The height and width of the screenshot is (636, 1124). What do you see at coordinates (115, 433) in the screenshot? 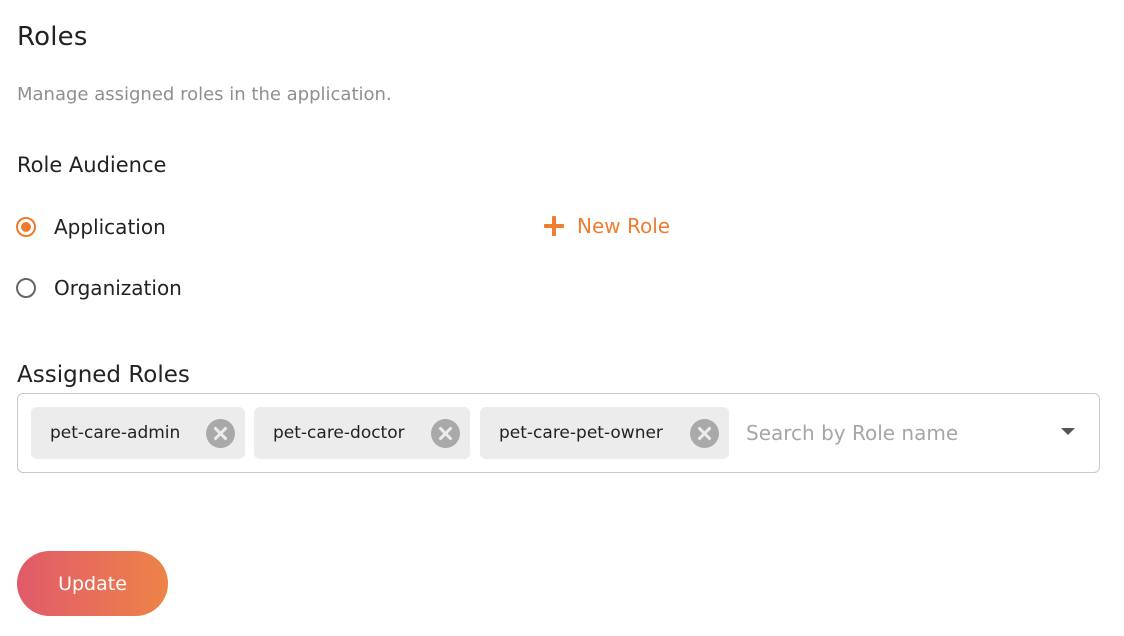
I see `role-chip-label: pet-care-admin` at bounding box center [115, 433].